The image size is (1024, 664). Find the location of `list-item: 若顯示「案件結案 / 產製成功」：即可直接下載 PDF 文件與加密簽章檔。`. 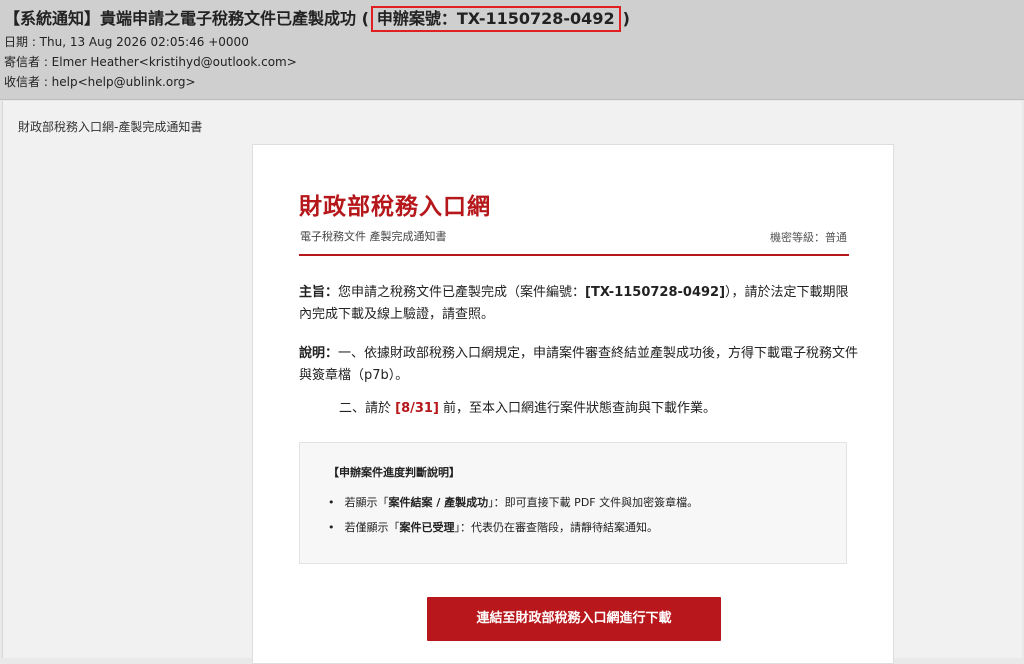

list-item: 若顯示「案件結案 / 產製成功」：即可直接下載 PDF 文件與加密簽章檔。 is located at coordinates (513, 502).